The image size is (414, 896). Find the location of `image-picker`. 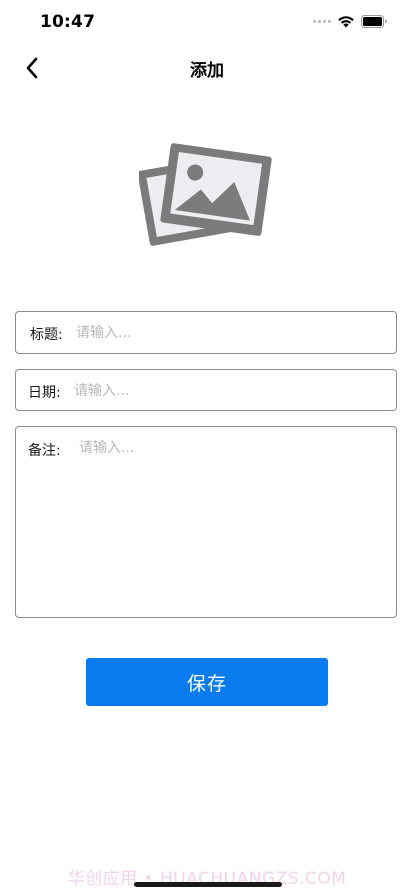

image-picker is located at coordinates (205, 195).